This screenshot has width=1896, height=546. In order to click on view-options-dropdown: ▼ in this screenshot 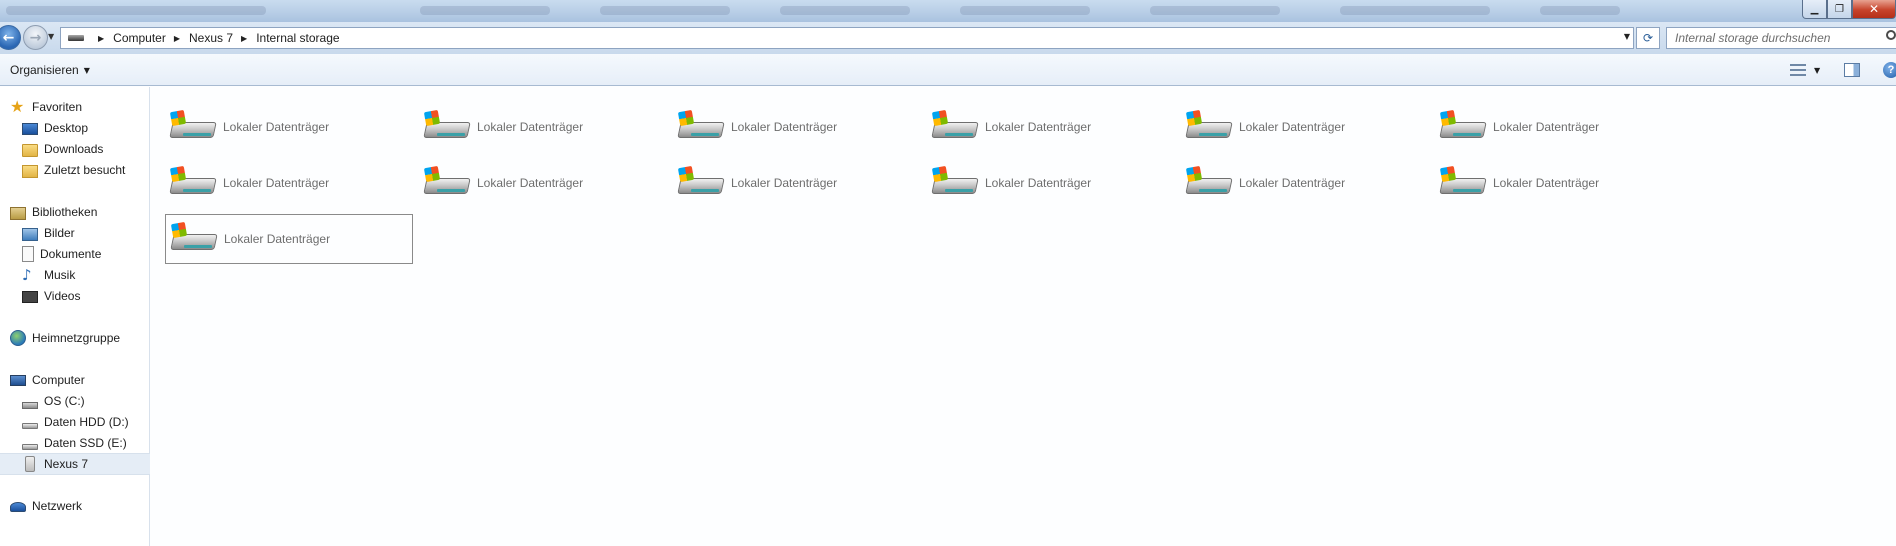, I will do `click(1817, 70)`.